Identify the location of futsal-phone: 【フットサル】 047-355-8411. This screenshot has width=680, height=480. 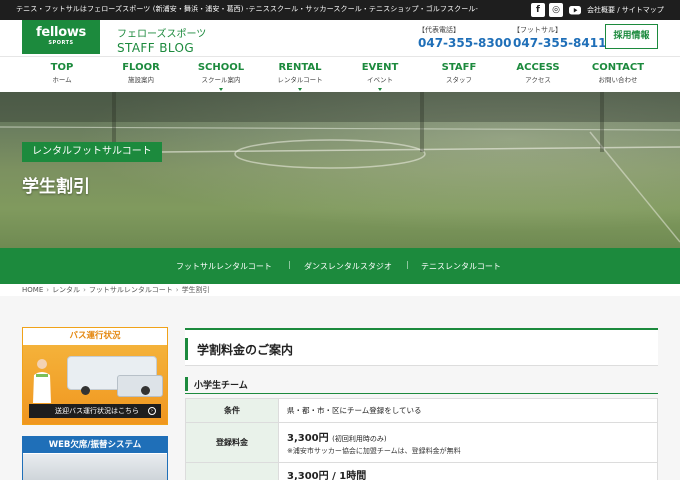
(559, 37).